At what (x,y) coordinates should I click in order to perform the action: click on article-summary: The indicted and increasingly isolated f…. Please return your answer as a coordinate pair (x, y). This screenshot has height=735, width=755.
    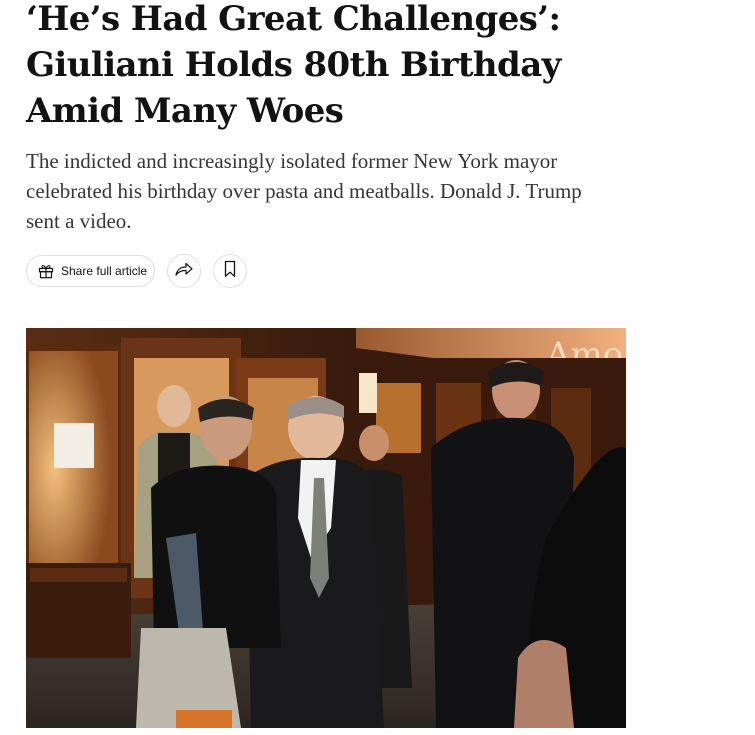
    Looking at the image, I should click on (304, 191).